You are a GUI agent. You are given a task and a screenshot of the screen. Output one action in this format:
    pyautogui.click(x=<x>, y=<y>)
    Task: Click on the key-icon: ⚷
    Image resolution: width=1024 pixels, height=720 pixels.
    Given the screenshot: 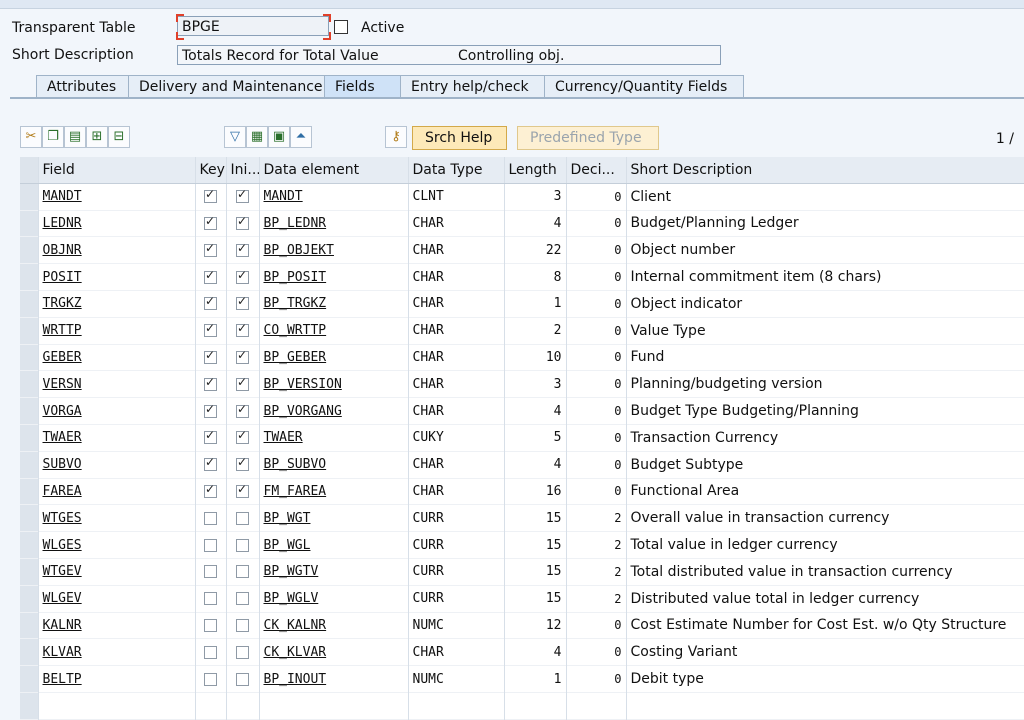 What is the action you would take?
    pyautogui.click(x=396, y=137)
    